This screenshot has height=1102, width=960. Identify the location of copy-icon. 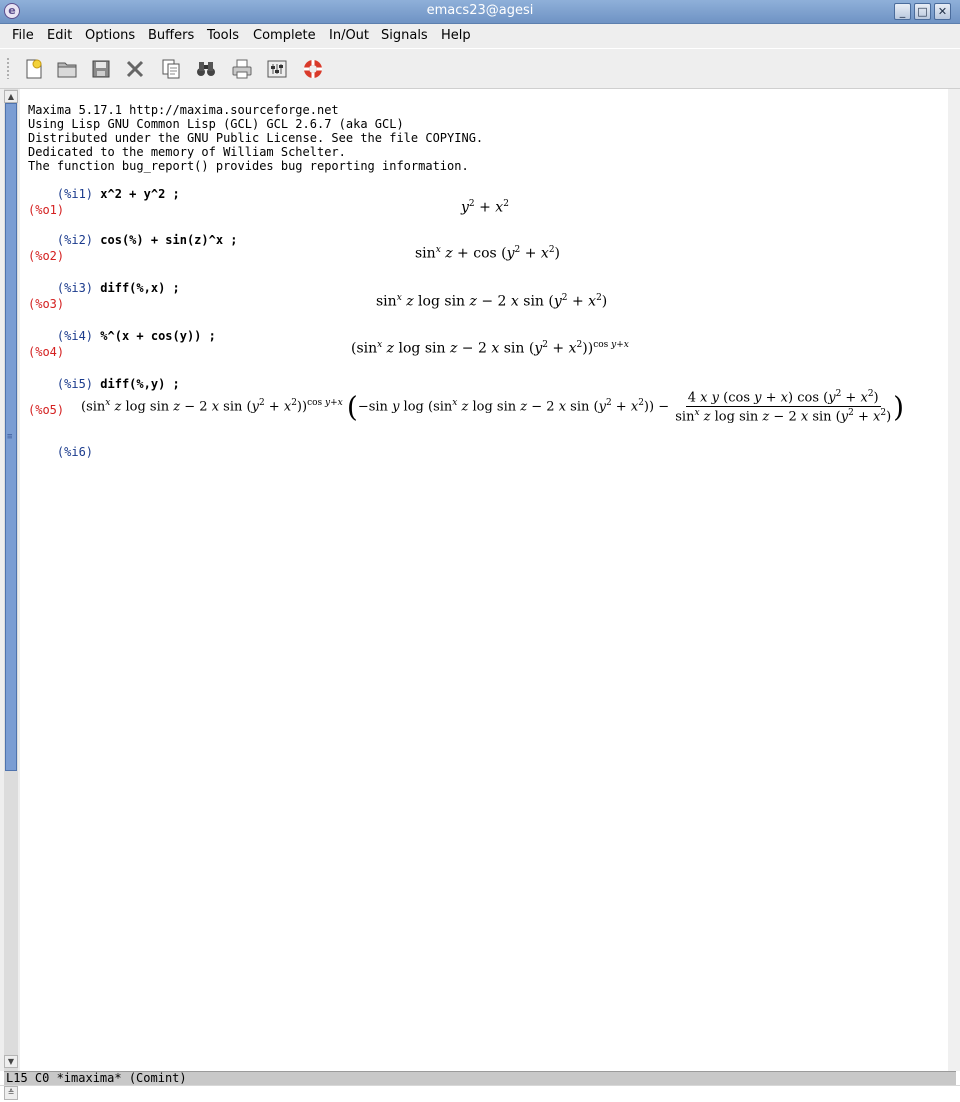
(171, 69).